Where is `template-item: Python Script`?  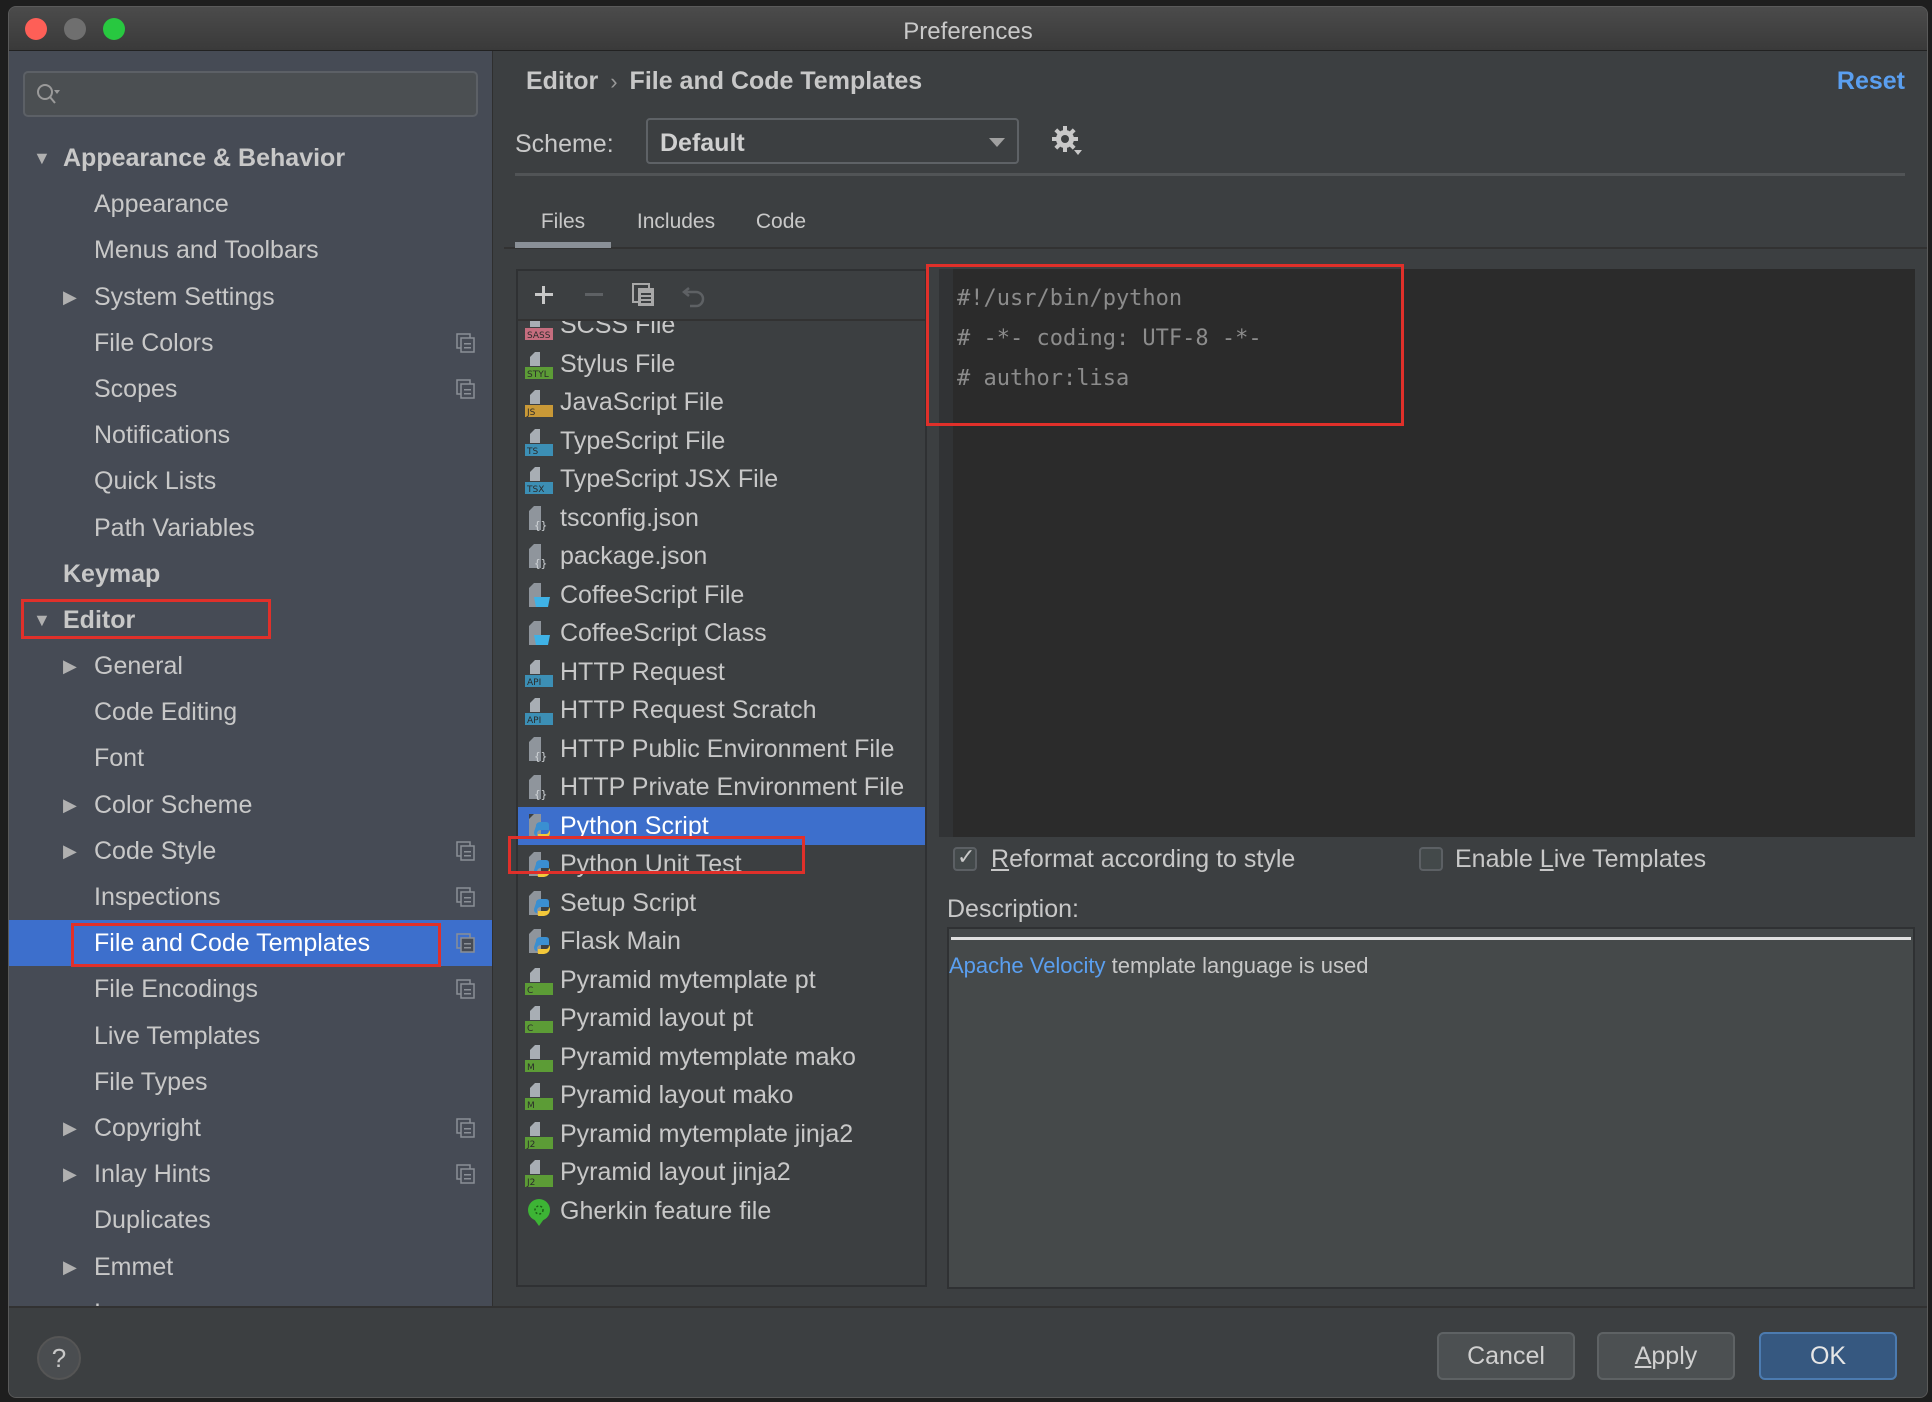 template-item: Python Script is located at coordinates (721, 825).